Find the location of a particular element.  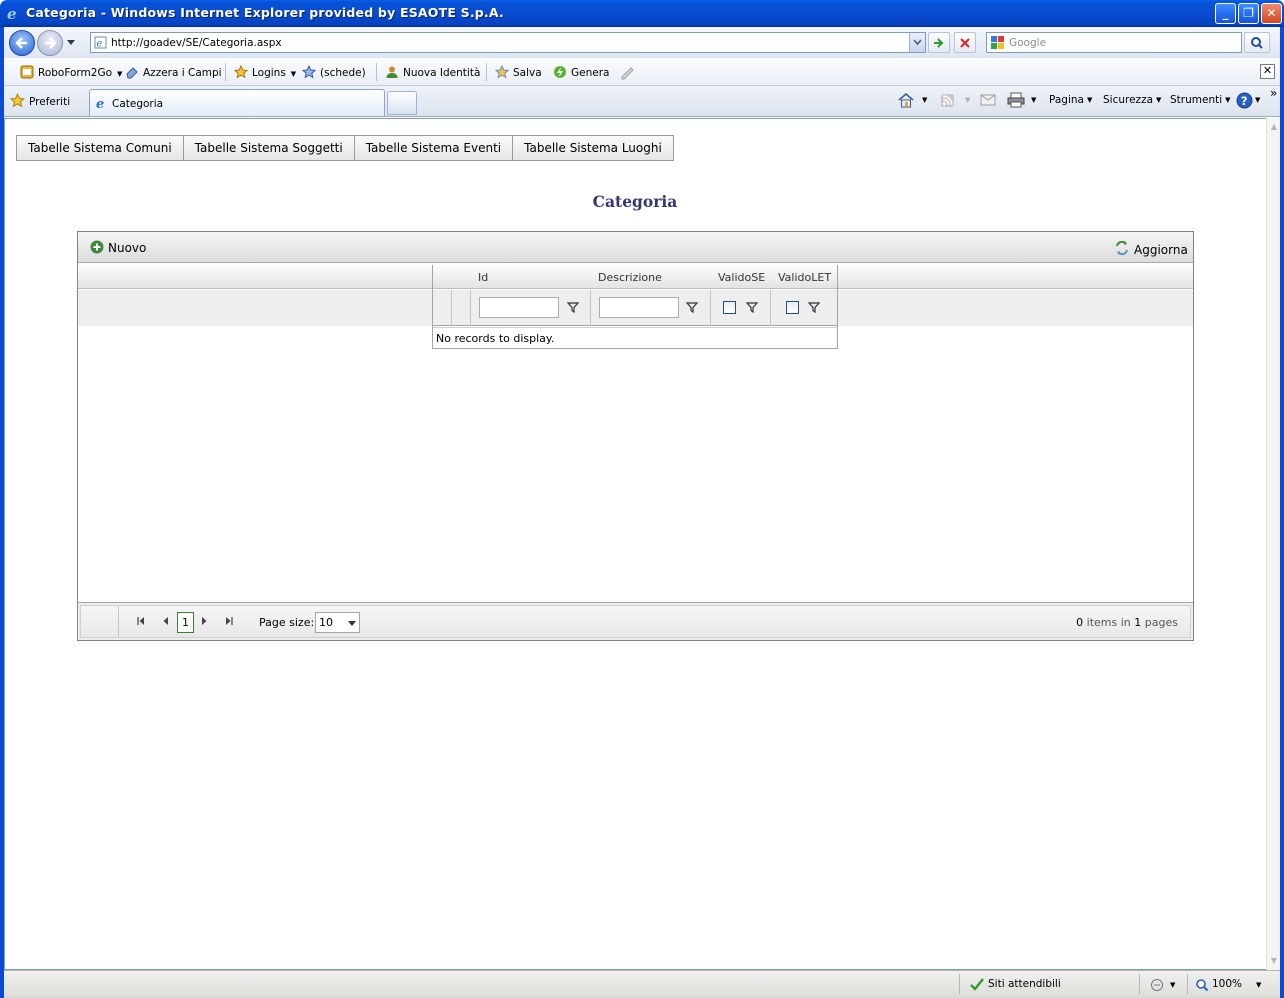

save-button: Salva is located at coordinates (518, 72).